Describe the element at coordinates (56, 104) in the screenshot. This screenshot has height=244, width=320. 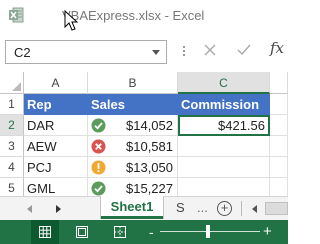
I see `cell-a1: Rep` at that location.